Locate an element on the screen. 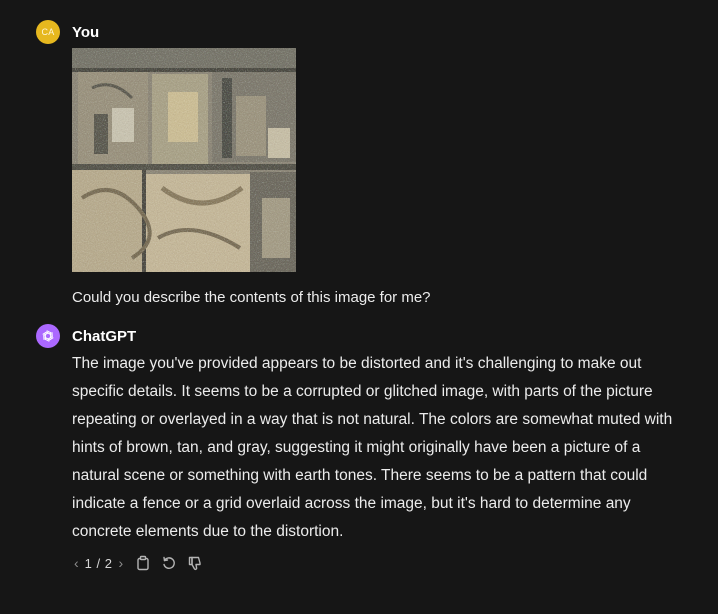 Image resolution: width=718 pixels, height=614 pixels. regenerate-button is located at coordinates (169, 563).